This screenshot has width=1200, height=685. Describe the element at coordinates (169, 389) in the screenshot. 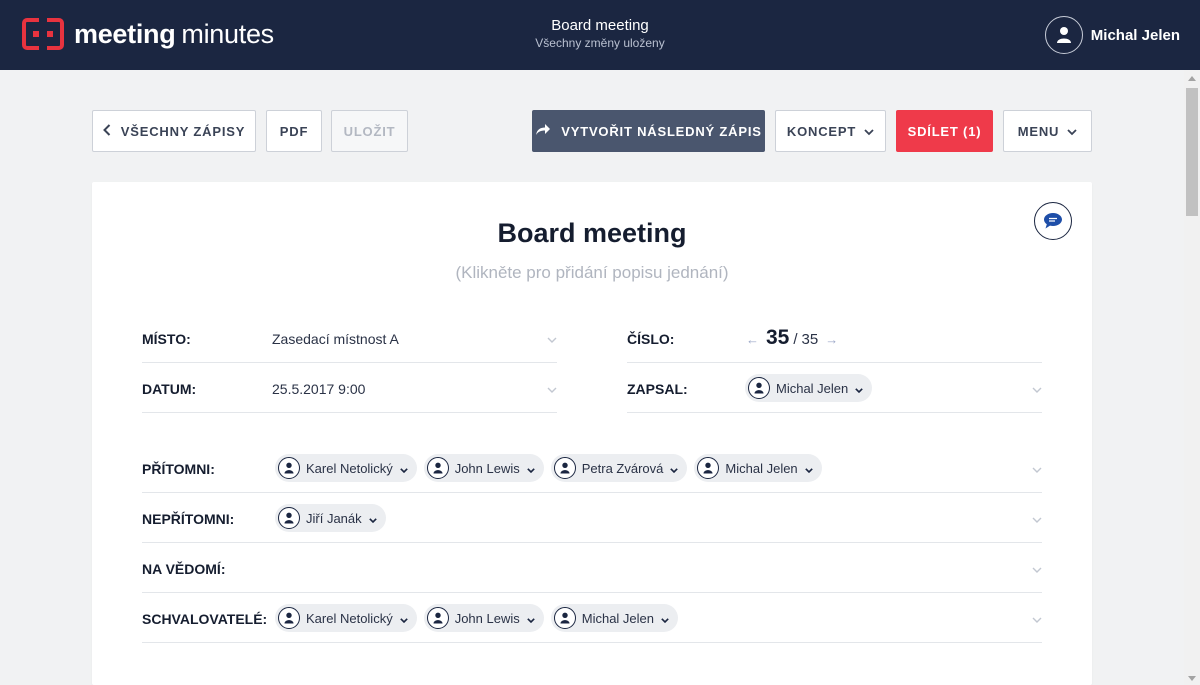

I see `date-label: DATUM:` at that location.